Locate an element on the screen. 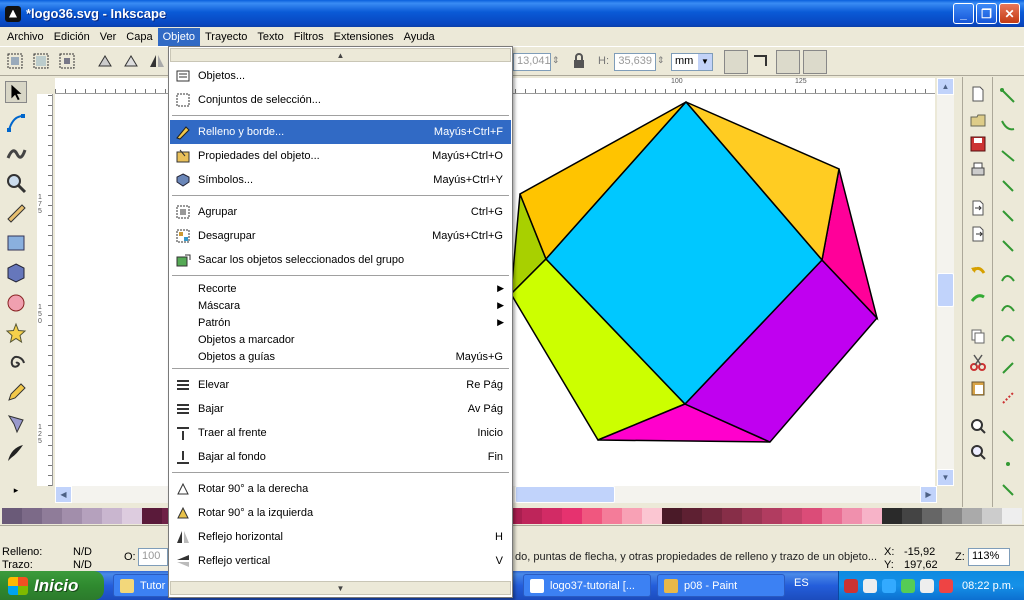 This screenshot has width=1024, height=600. menu-ver: Ver is located at coordinates (108, 37).